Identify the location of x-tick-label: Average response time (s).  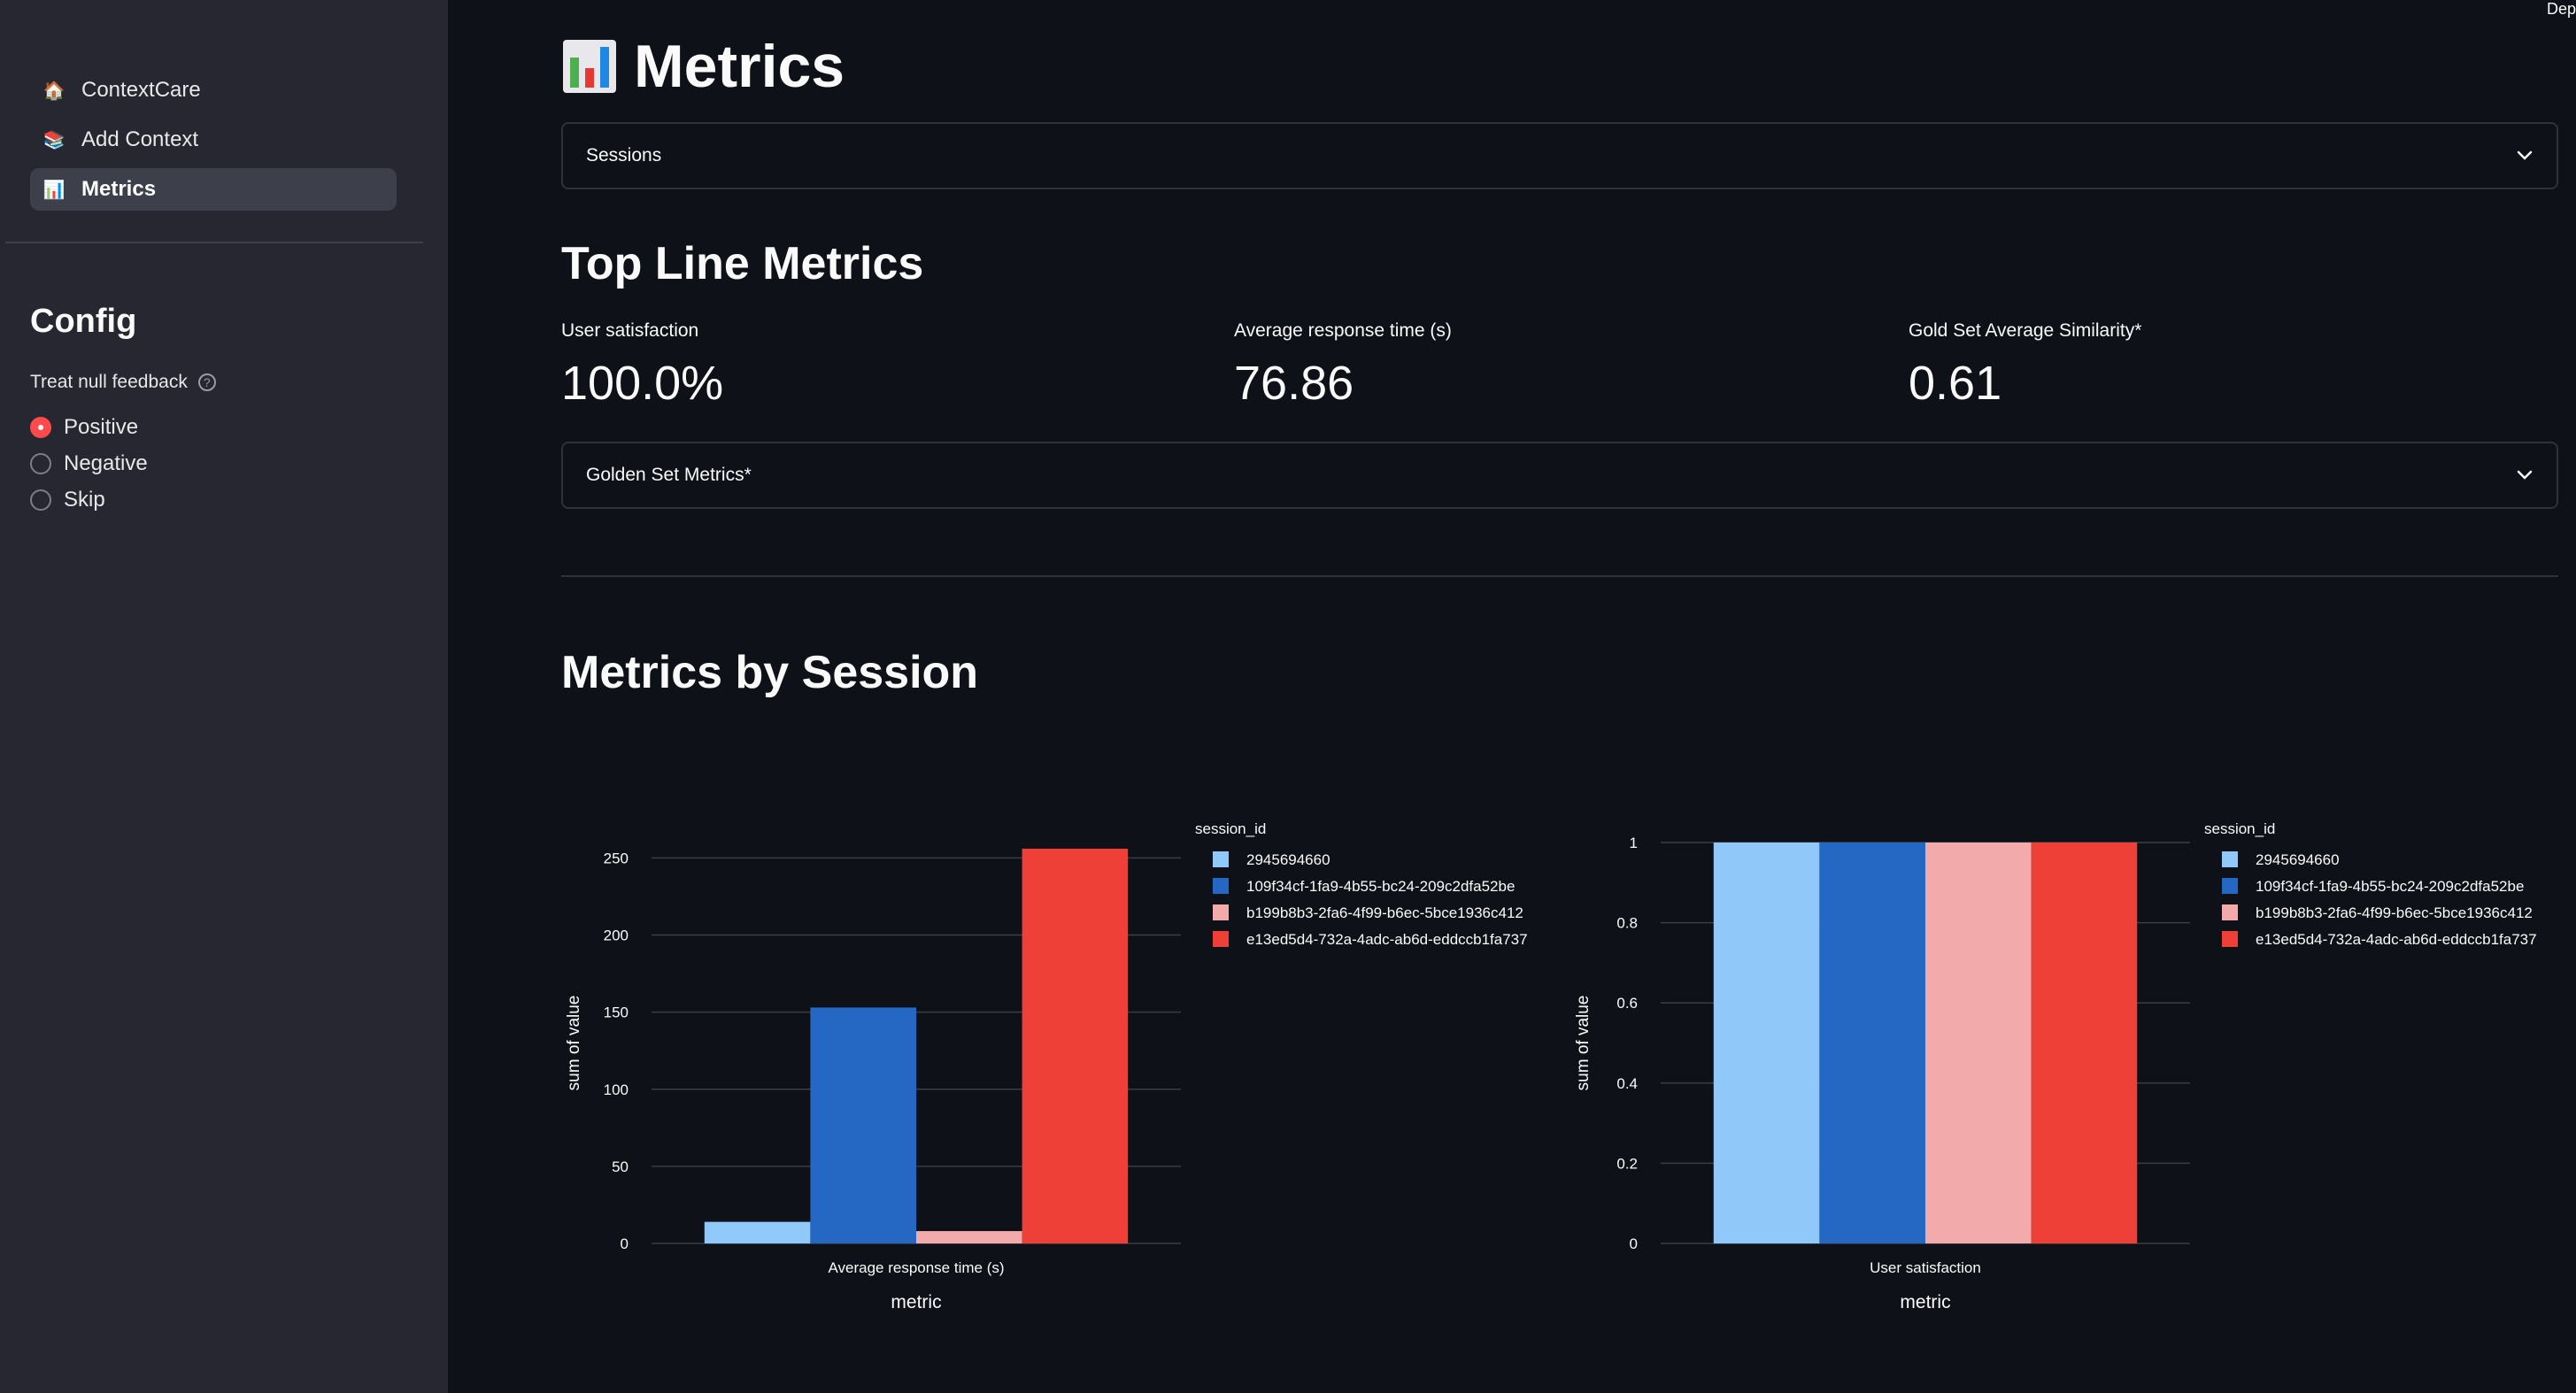
(916, 1267).